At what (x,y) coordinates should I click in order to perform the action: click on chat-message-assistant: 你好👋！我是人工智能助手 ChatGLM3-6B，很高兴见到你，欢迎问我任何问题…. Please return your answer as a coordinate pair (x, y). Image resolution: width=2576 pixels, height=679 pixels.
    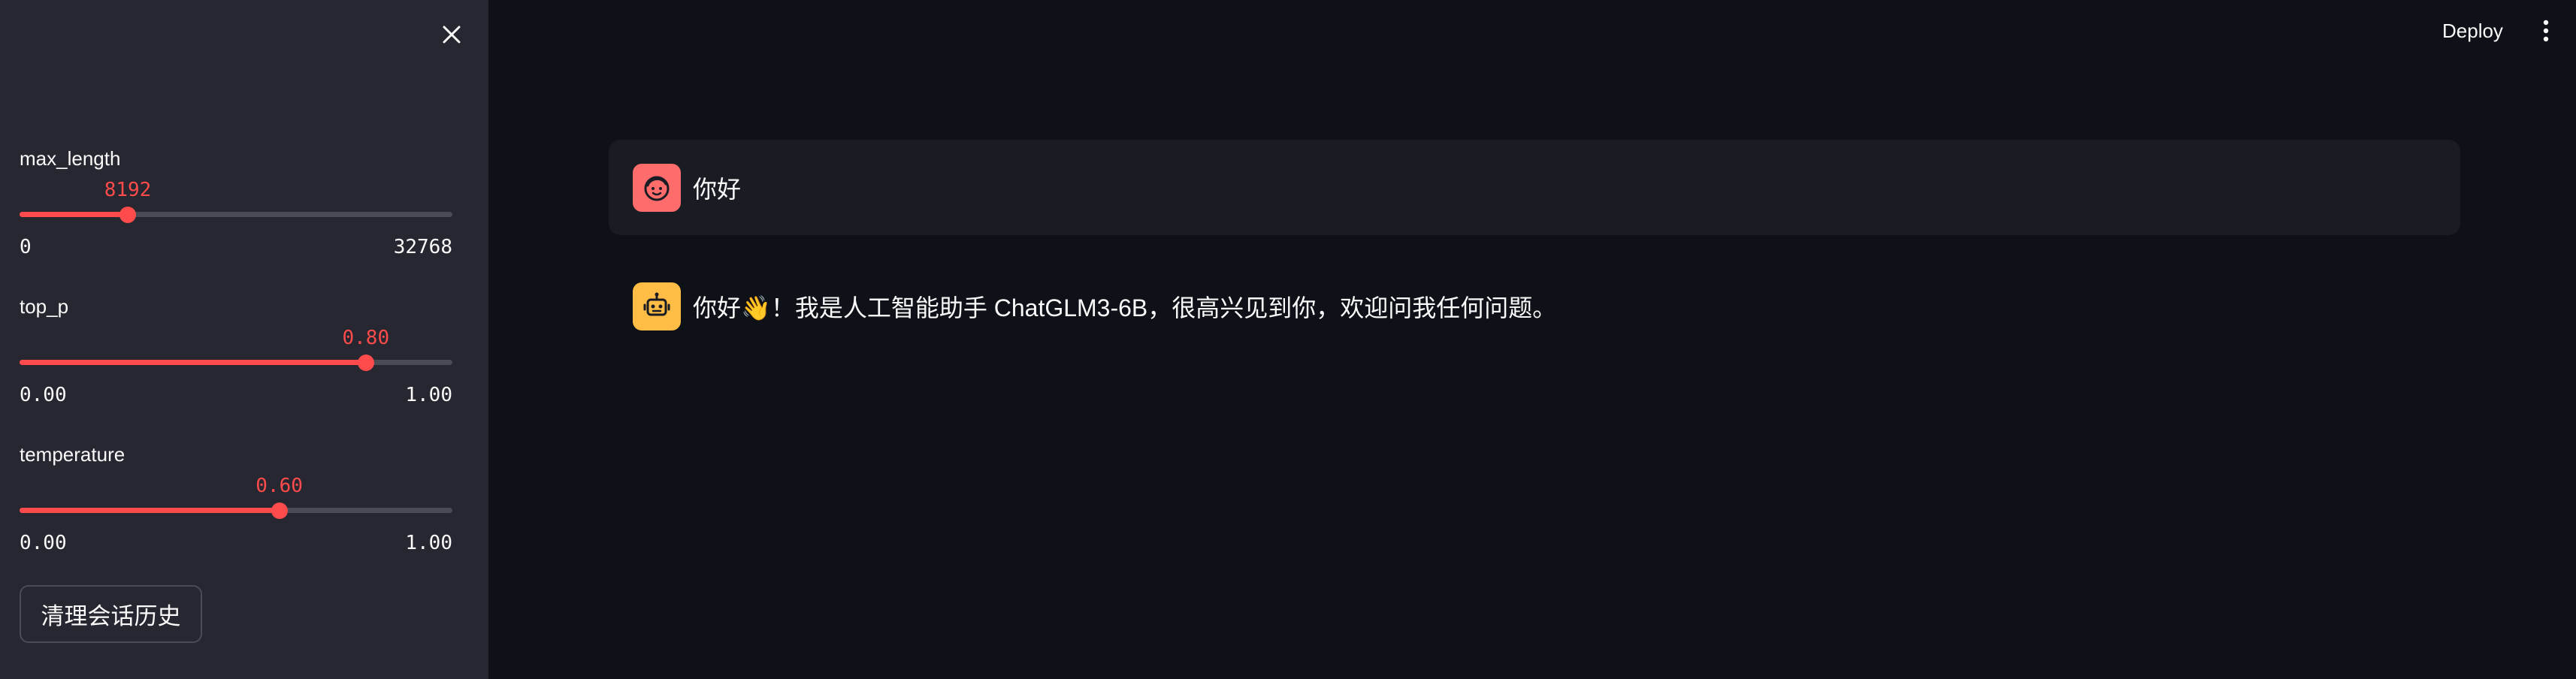
    Looking at the image, I should click on (1535, 306).